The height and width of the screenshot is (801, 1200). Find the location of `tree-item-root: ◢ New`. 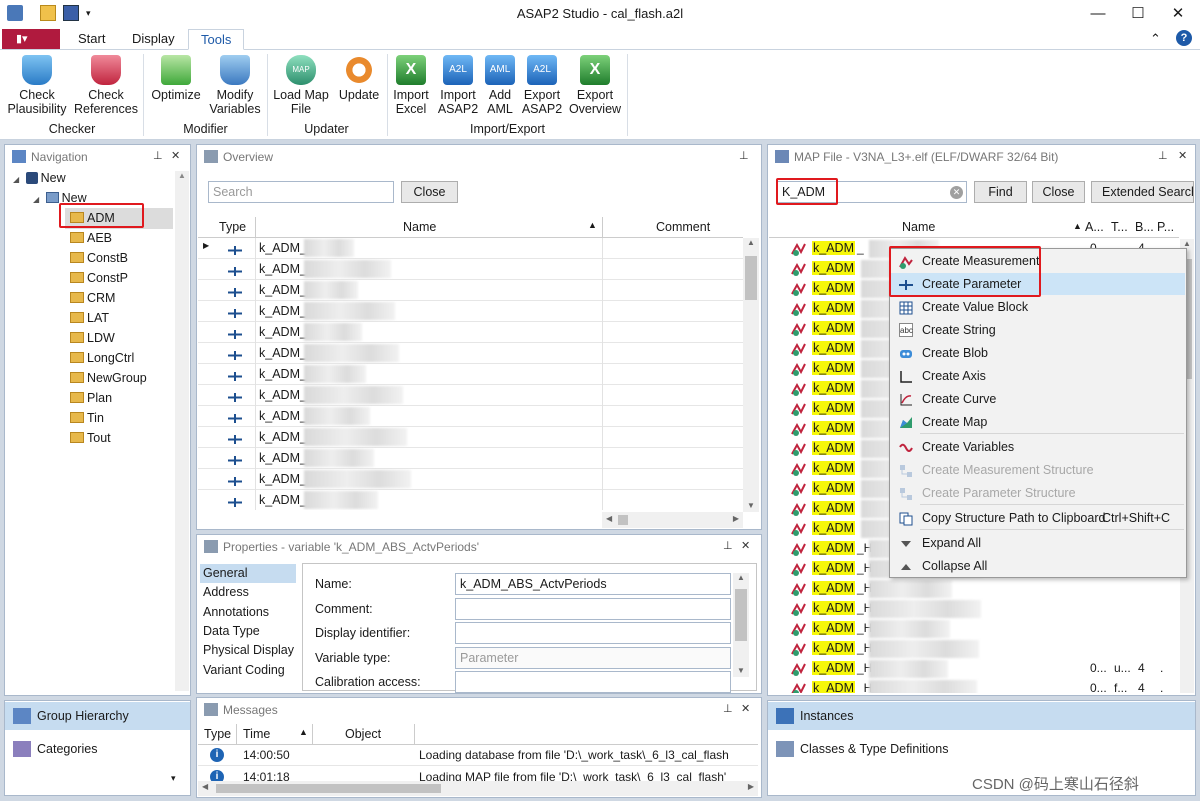

tree-item-root: ◢ New is located at coordinates (39, 178).